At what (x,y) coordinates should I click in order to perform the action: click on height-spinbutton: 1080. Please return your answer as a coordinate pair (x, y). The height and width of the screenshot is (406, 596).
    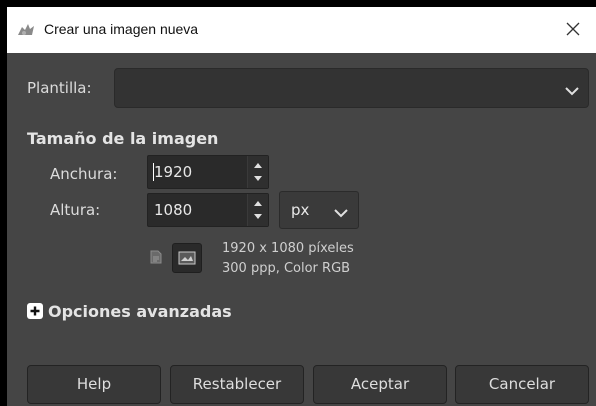
    Looking at the image, I should click on (208, 210).